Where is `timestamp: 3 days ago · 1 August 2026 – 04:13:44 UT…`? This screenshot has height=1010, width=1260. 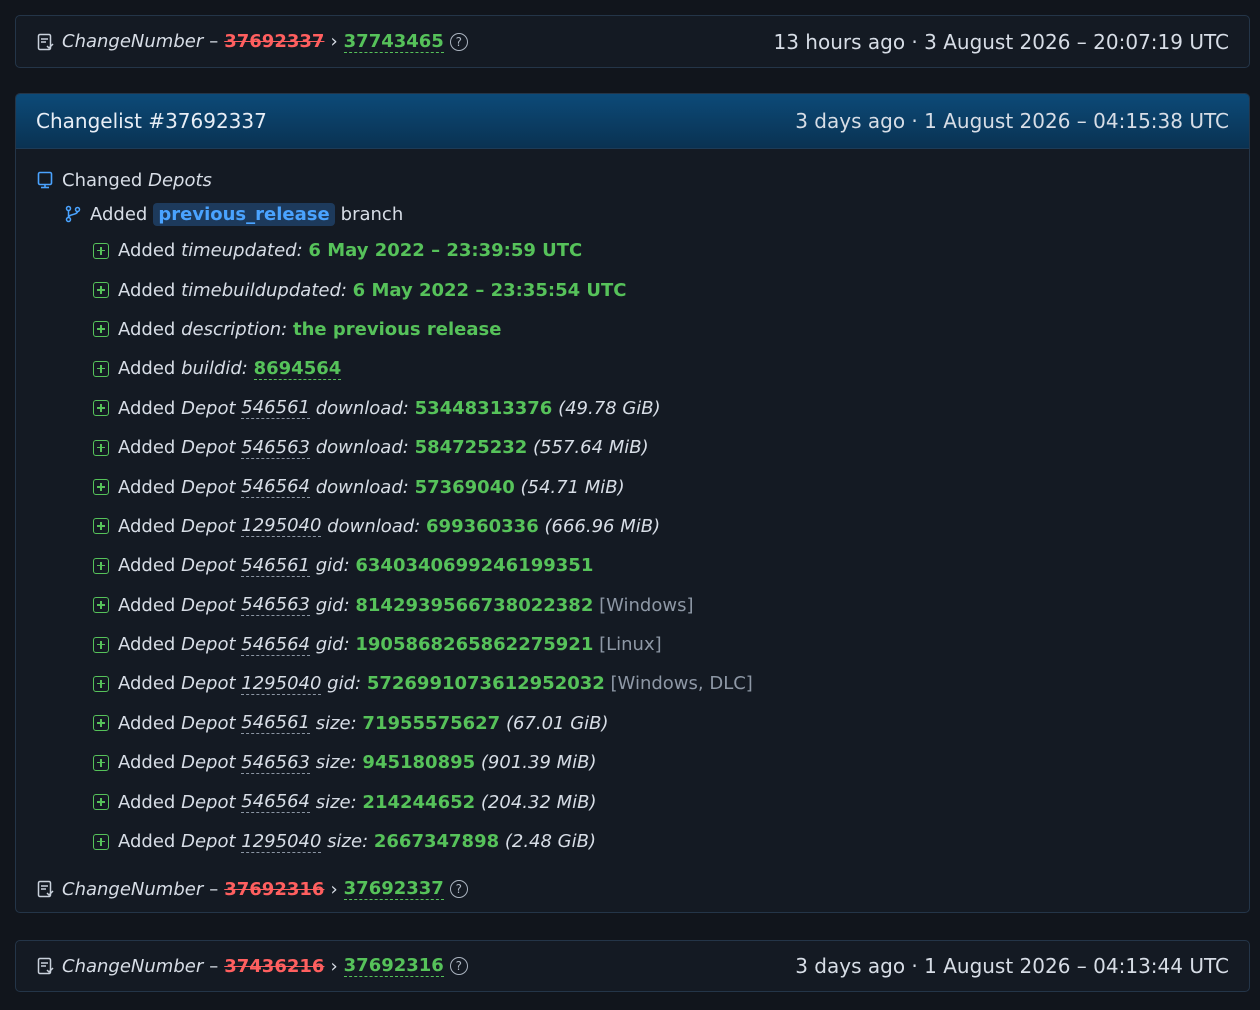 timestamp: 3 days ago · 1 August 2026 – 04:13:44 UT… is located at coordinates (1012, 966).